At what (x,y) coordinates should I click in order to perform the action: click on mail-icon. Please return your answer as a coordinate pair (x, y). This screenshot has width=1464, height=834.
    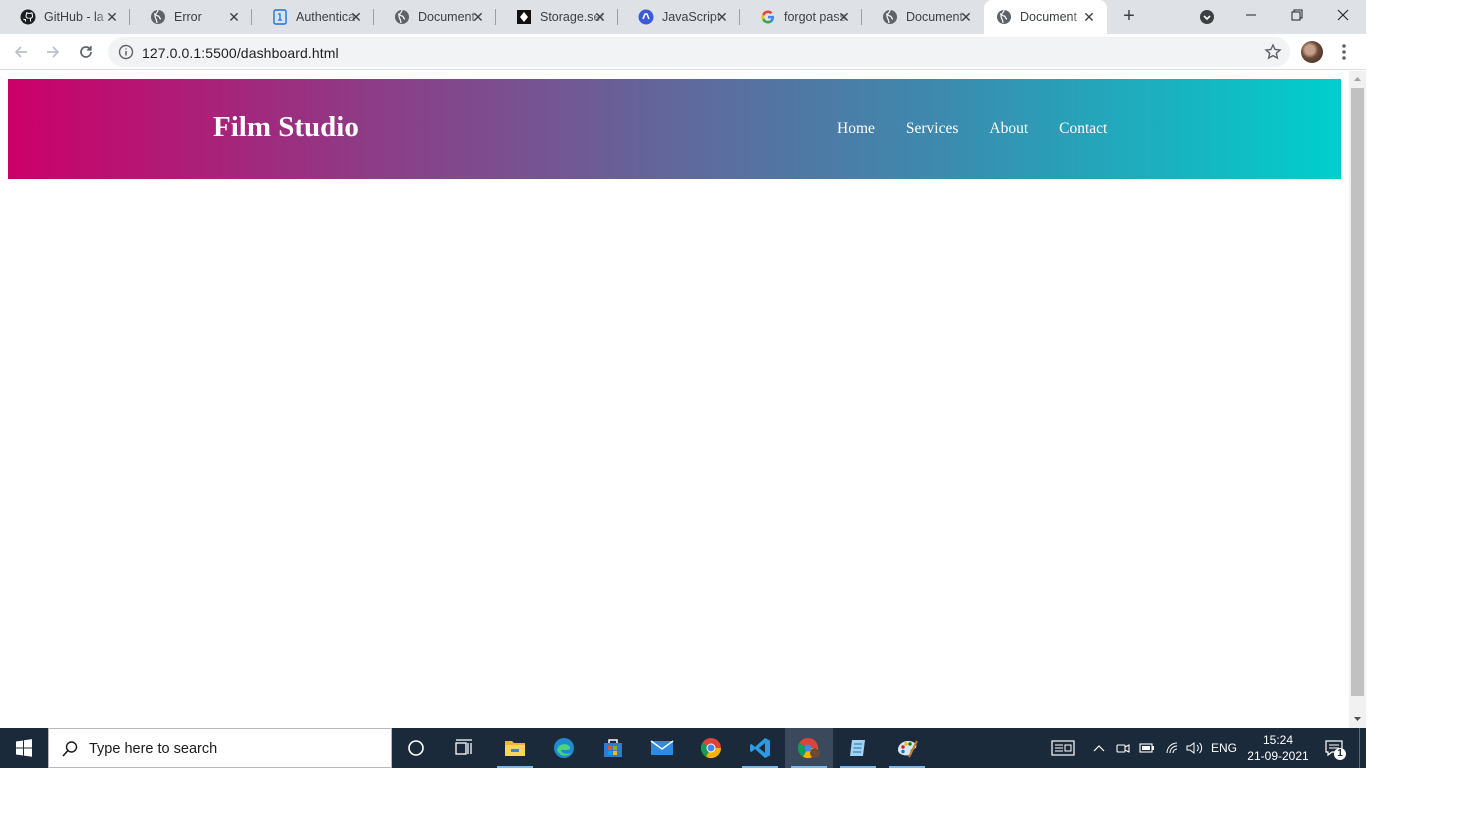
    Looking at the image, I should click on (662, 747).